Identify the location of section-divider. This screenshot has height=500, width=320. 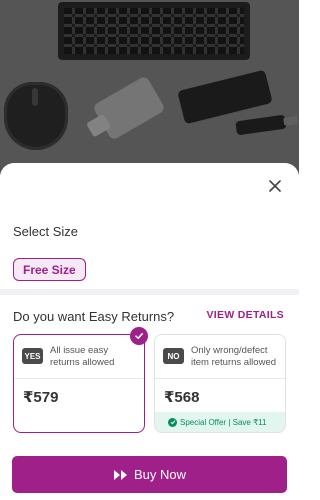
(149, 292).